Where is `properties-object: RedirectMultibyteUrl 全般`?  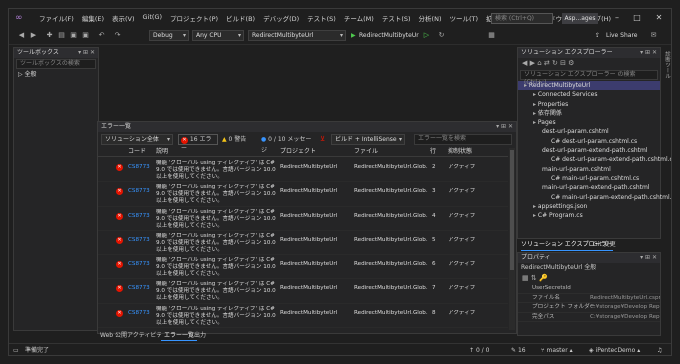 properties-object: RedirectMultibyteUrl 全般 is located at coordinates (589, 268).